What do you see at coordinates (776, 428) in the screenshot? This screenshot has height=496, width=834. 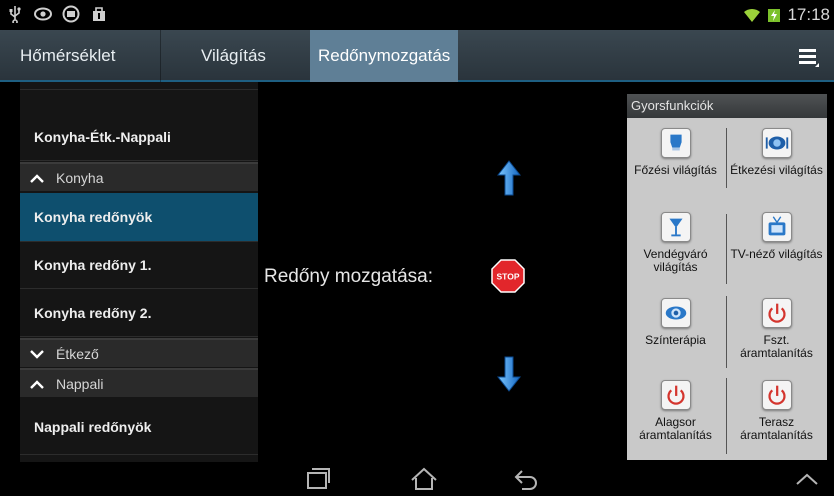 I see `quick-item-label: Terasz áramtalanítás` at bounding box center [776, 428].